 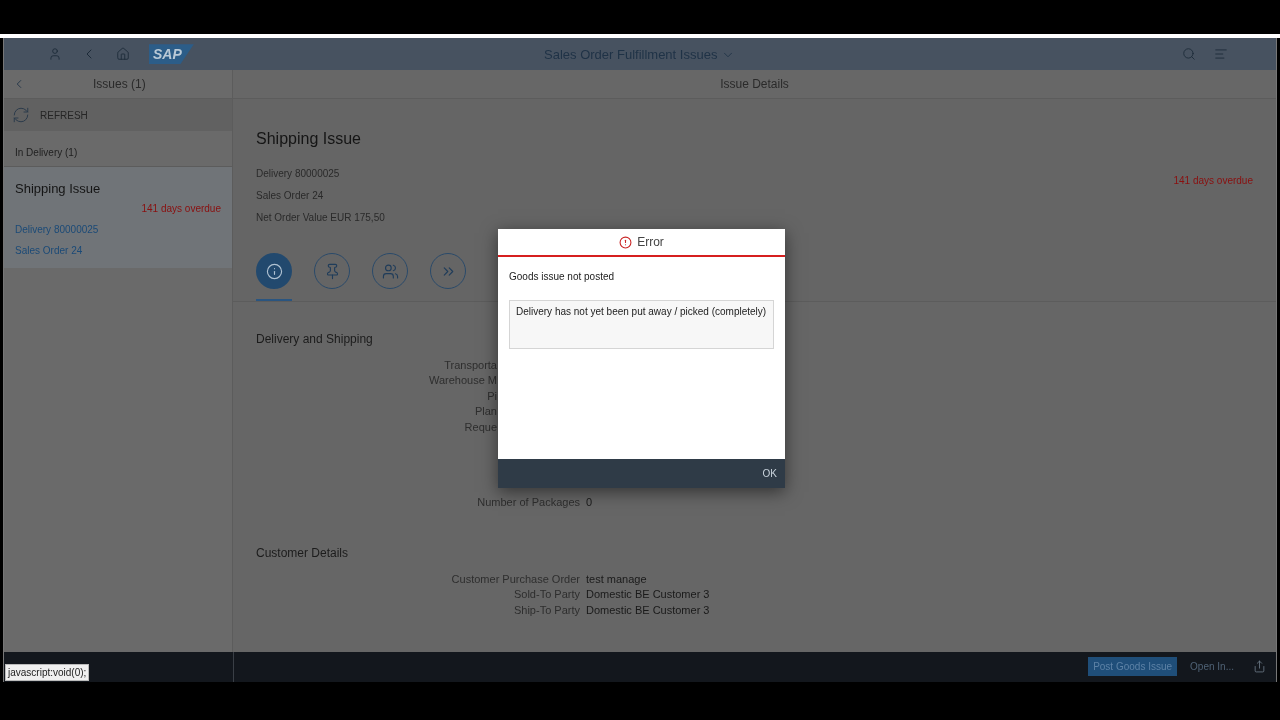 What do you see at coordinates (274, 271) in the screenshot?
I see `info-icon` at bounding box center [274, 271].